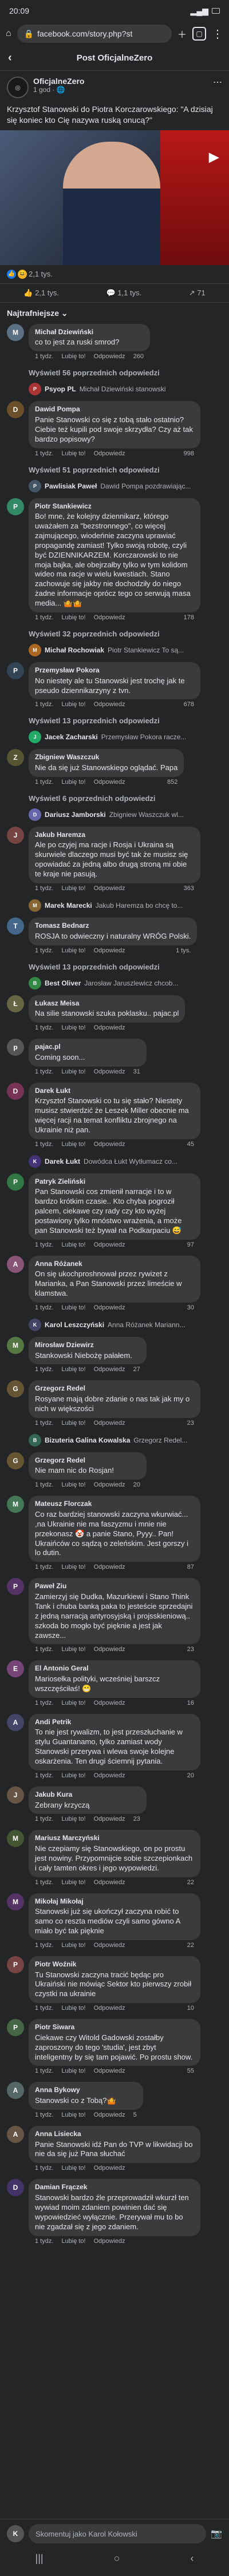 The width and height of the screenshot is (229, 2576). What do you see at coordinates (74, 650) in the screenshot?
I see `reply-author: Michał Rochowiak` at bounding box center [74, 650].